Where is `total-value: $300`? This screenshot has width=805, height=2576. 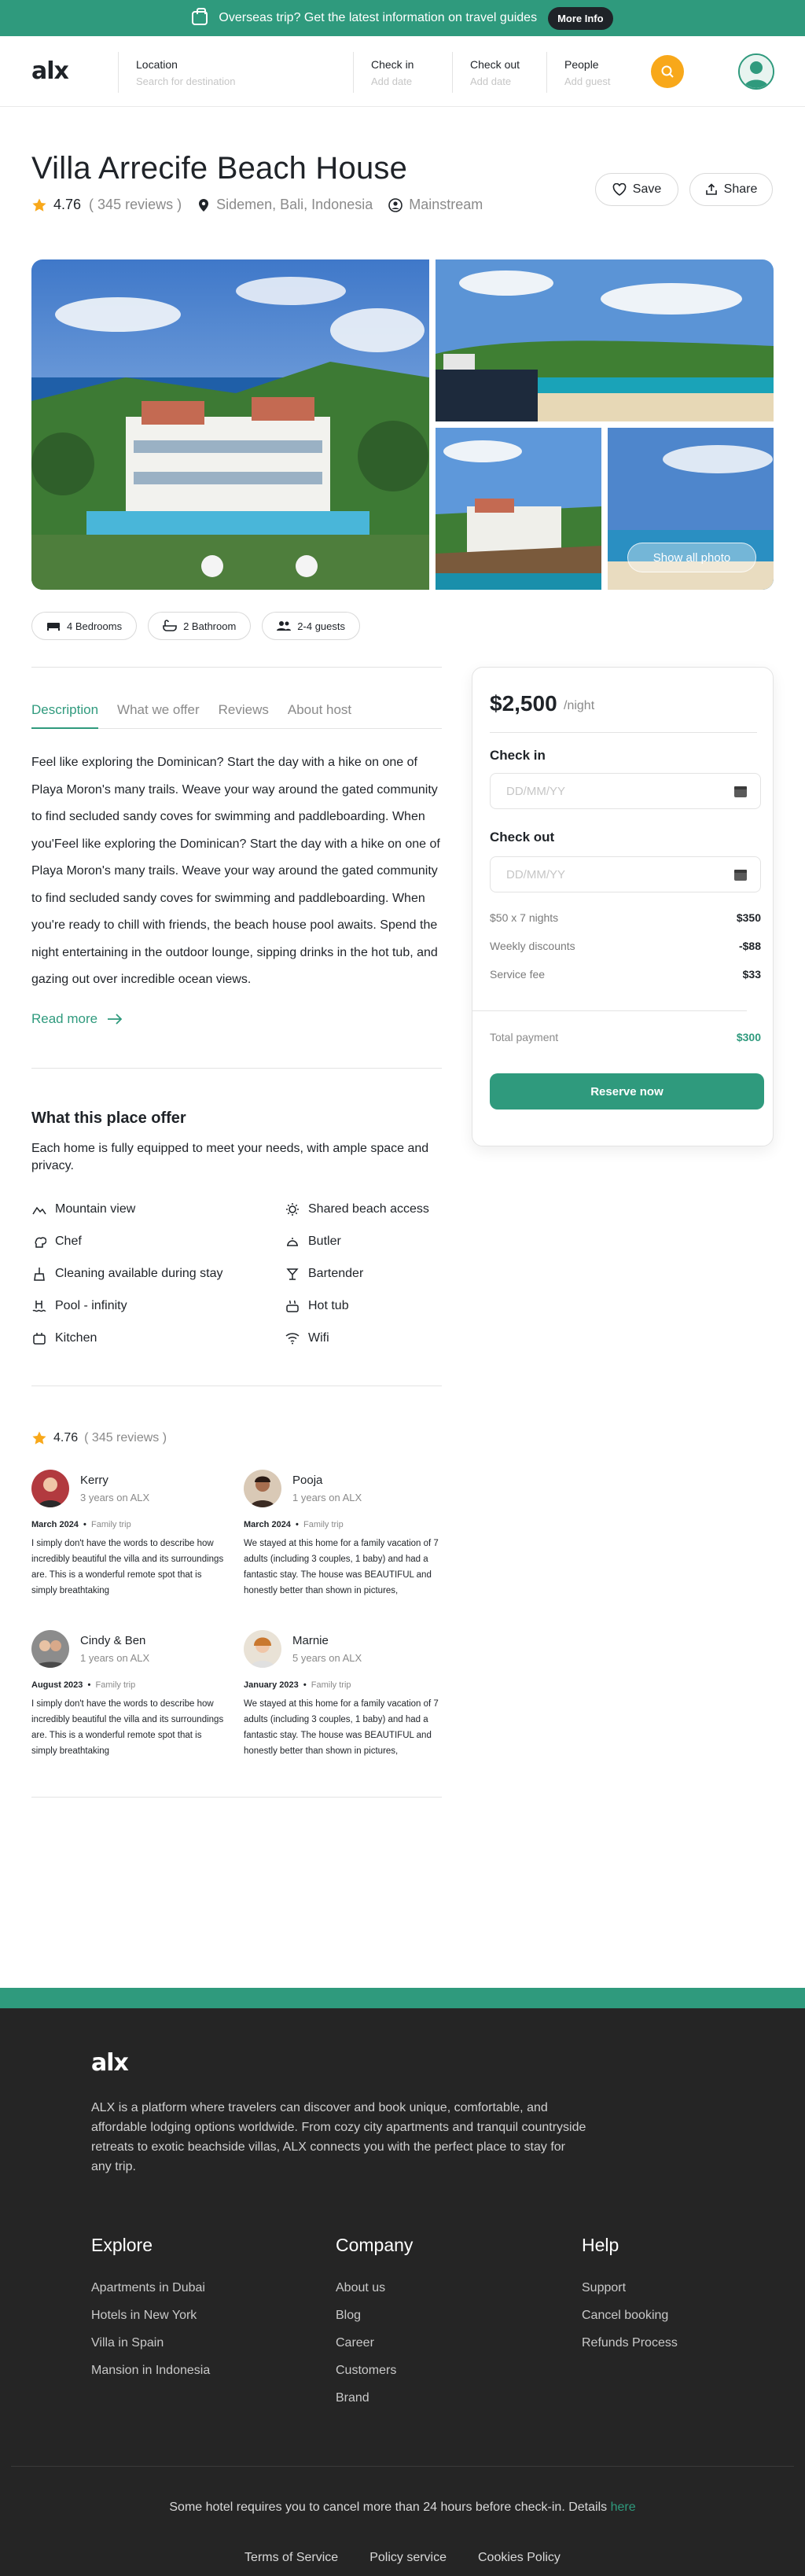 total-value: $300 is located at coordinates (748, 1037).